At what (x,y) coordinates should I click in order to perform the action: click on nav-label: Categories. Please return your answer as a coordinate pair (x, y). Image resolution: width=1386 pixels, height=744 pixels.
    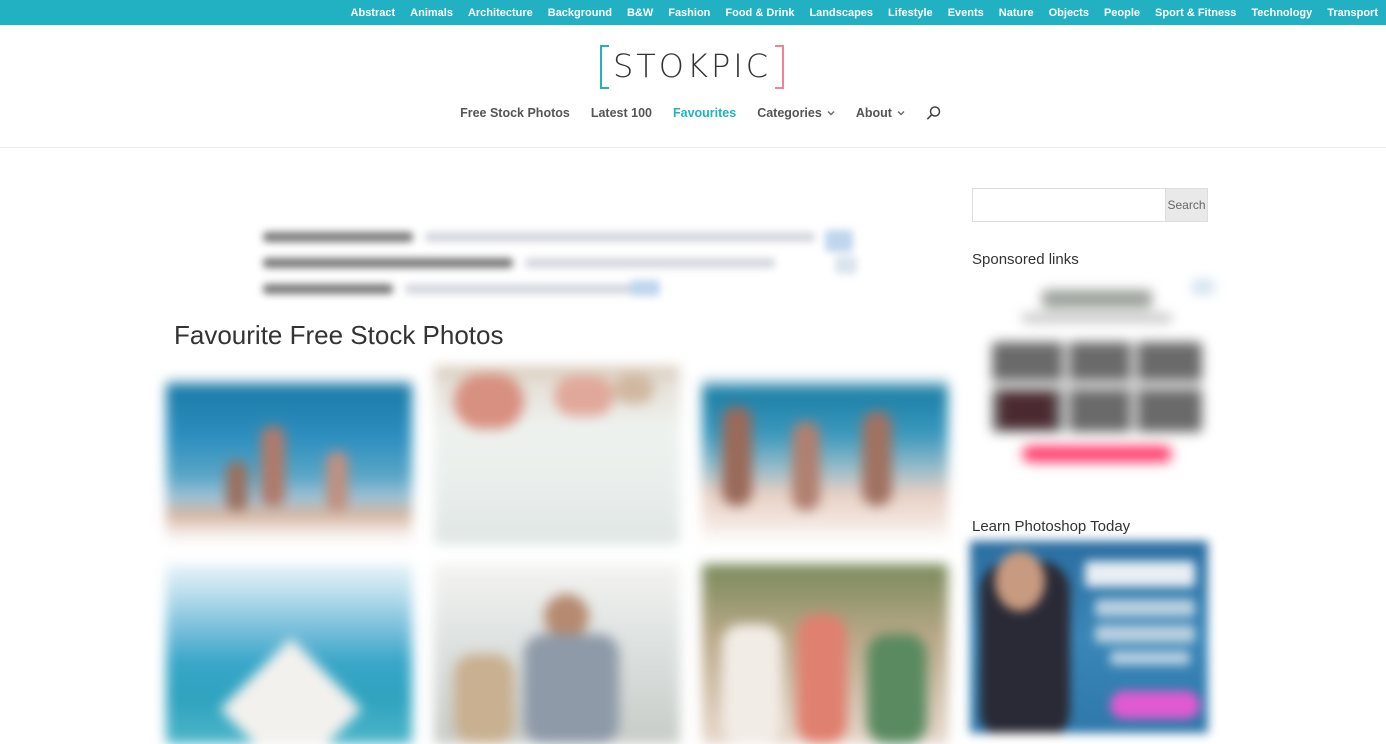
    Looking at the image, I should click on (789, 113).